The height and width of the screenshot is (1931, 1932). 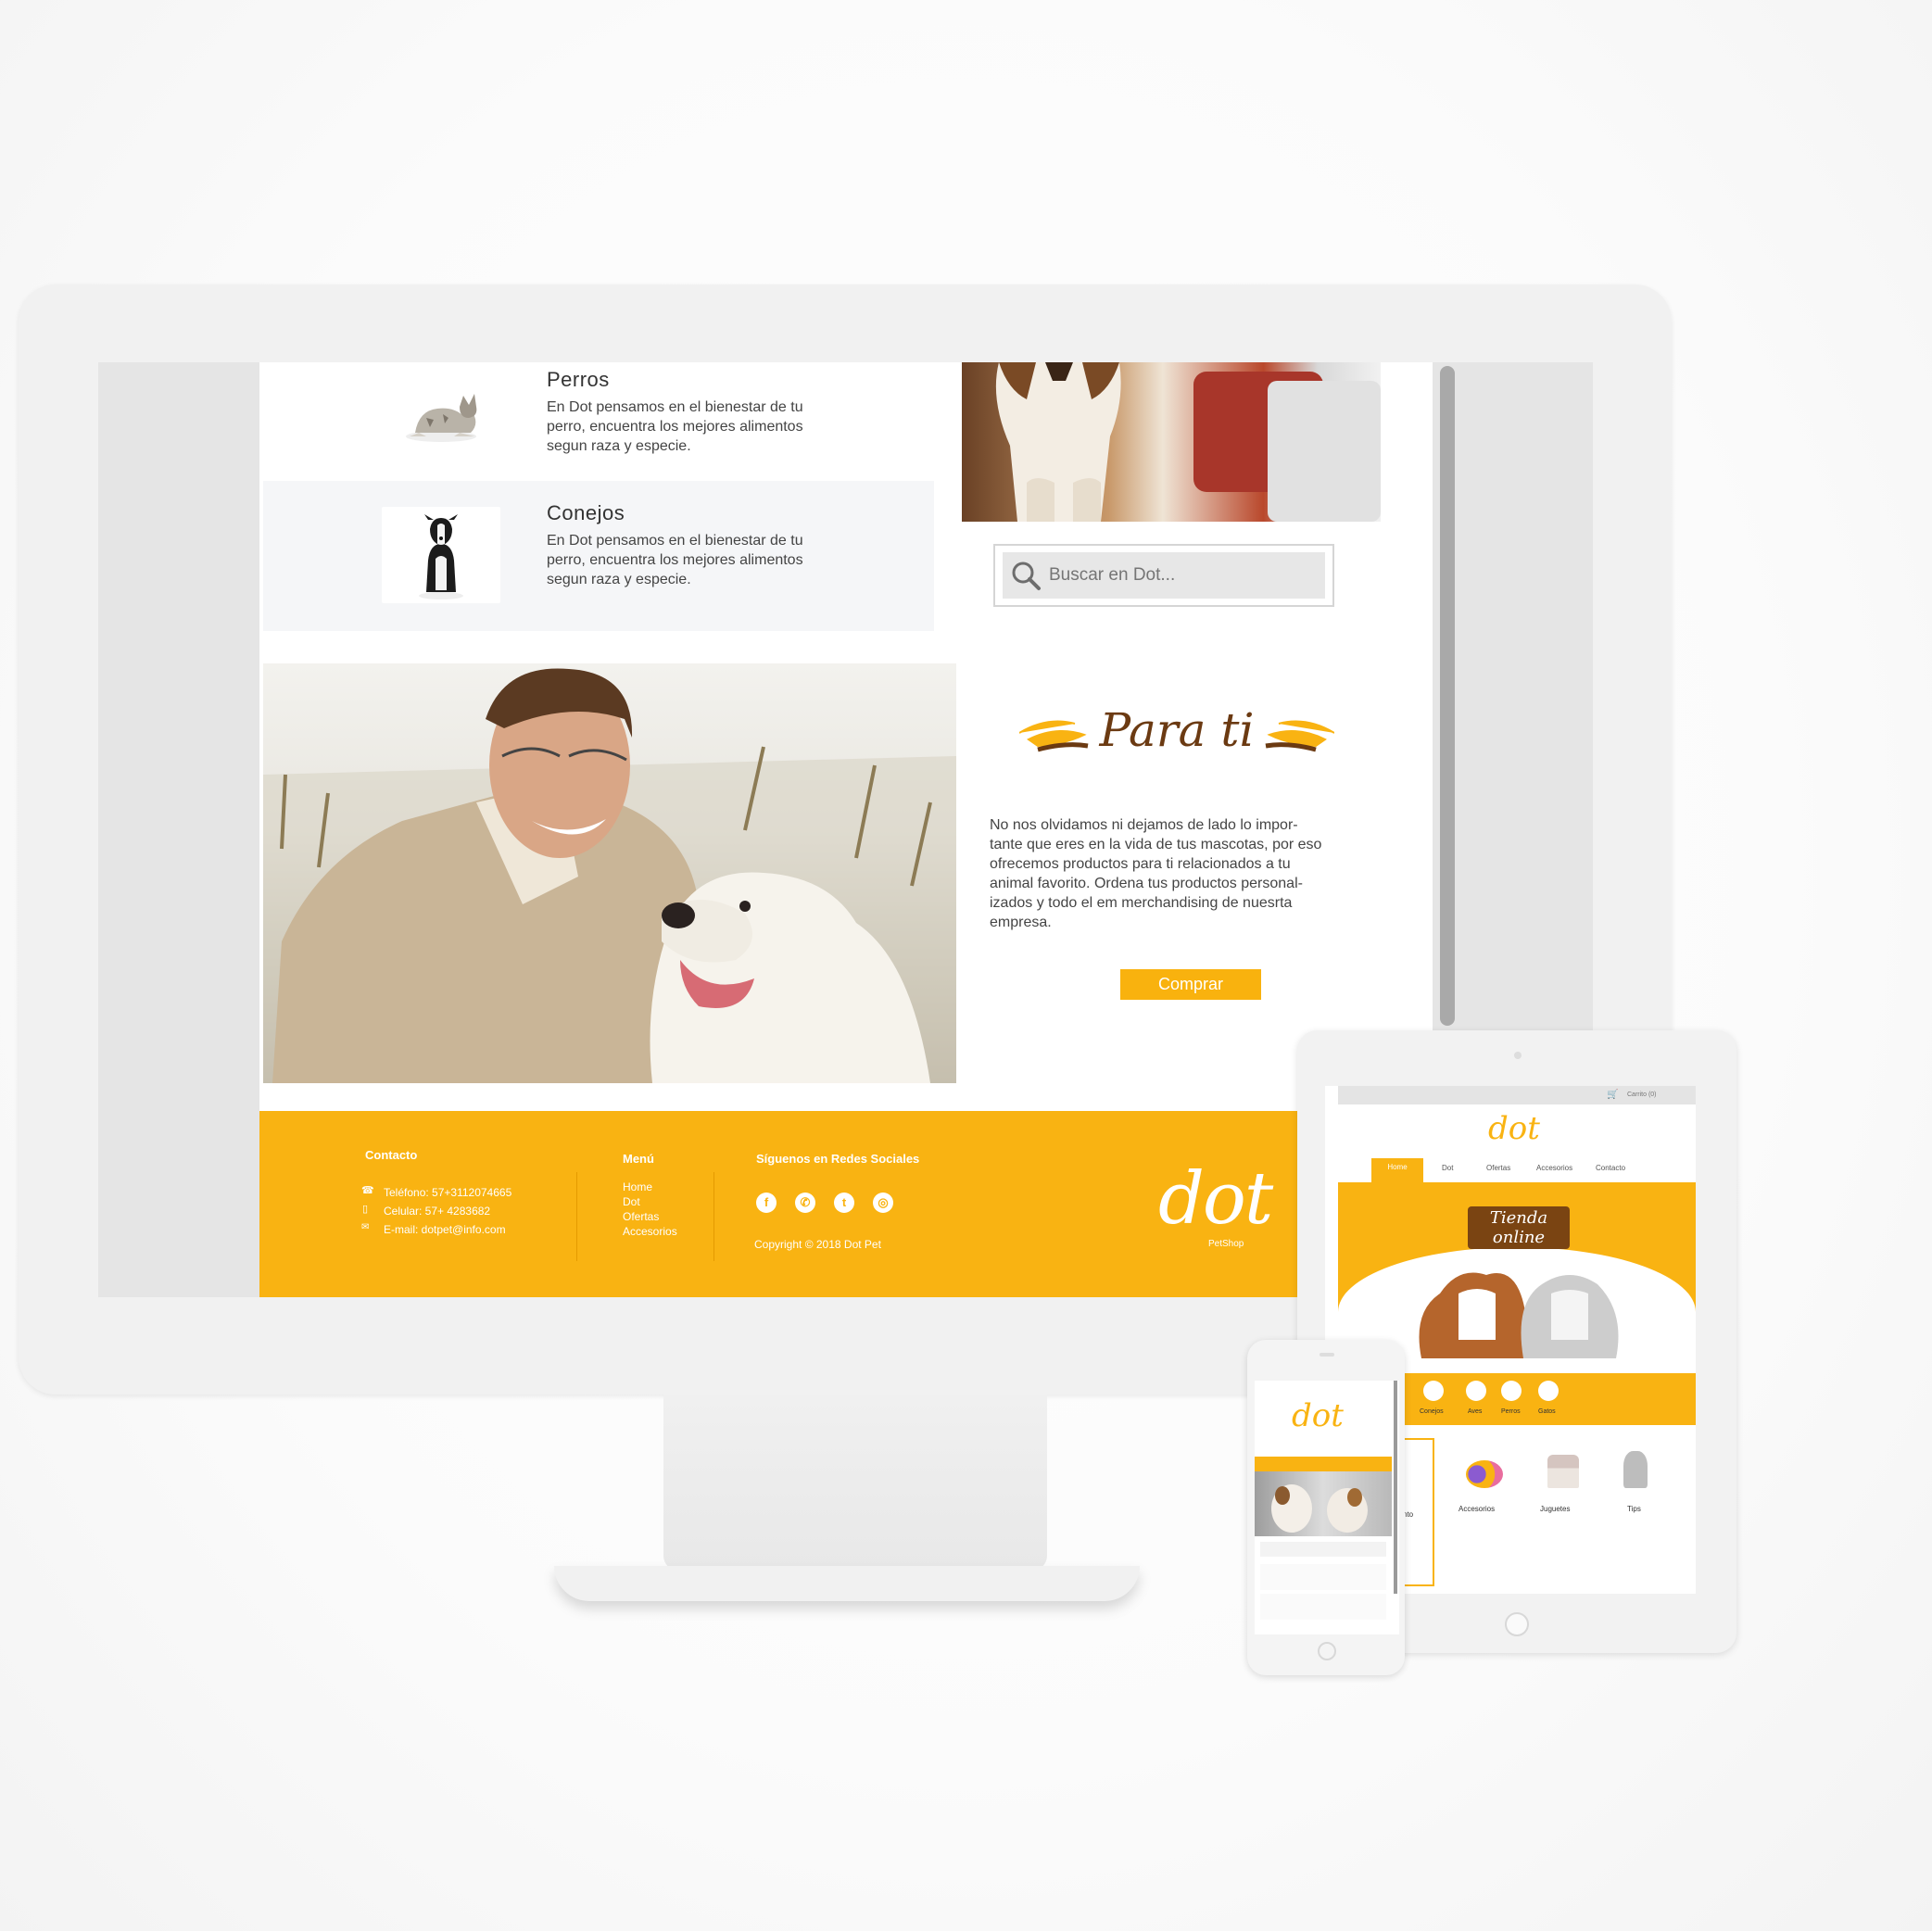 What do you see at coordinates (367, 1190) in the screenshot?
I see `phone-icon: ☎` at bounding box center [367, 1190].